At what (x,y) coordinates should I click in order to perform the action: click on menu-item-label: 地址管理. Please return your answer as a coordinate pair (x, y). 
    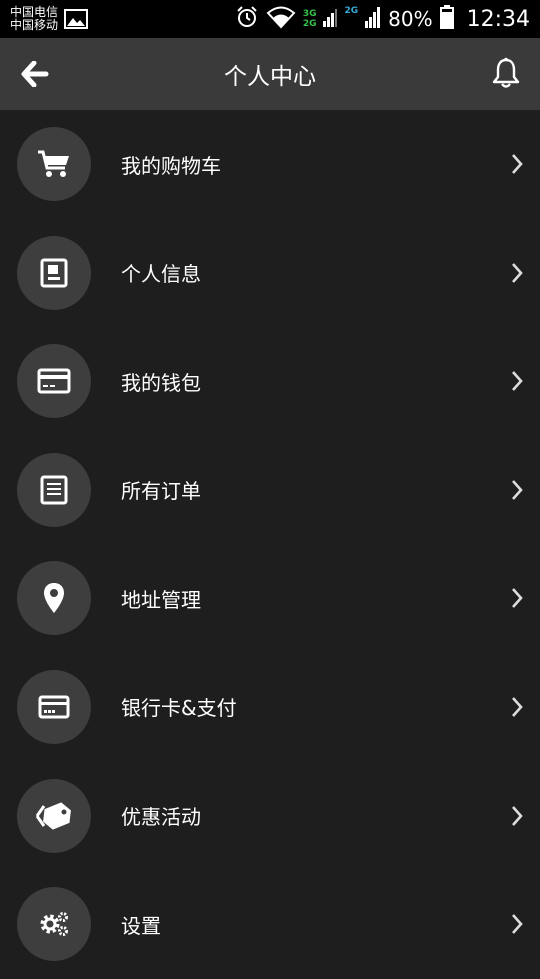
    Looking at the image, I should click on (161, 599).